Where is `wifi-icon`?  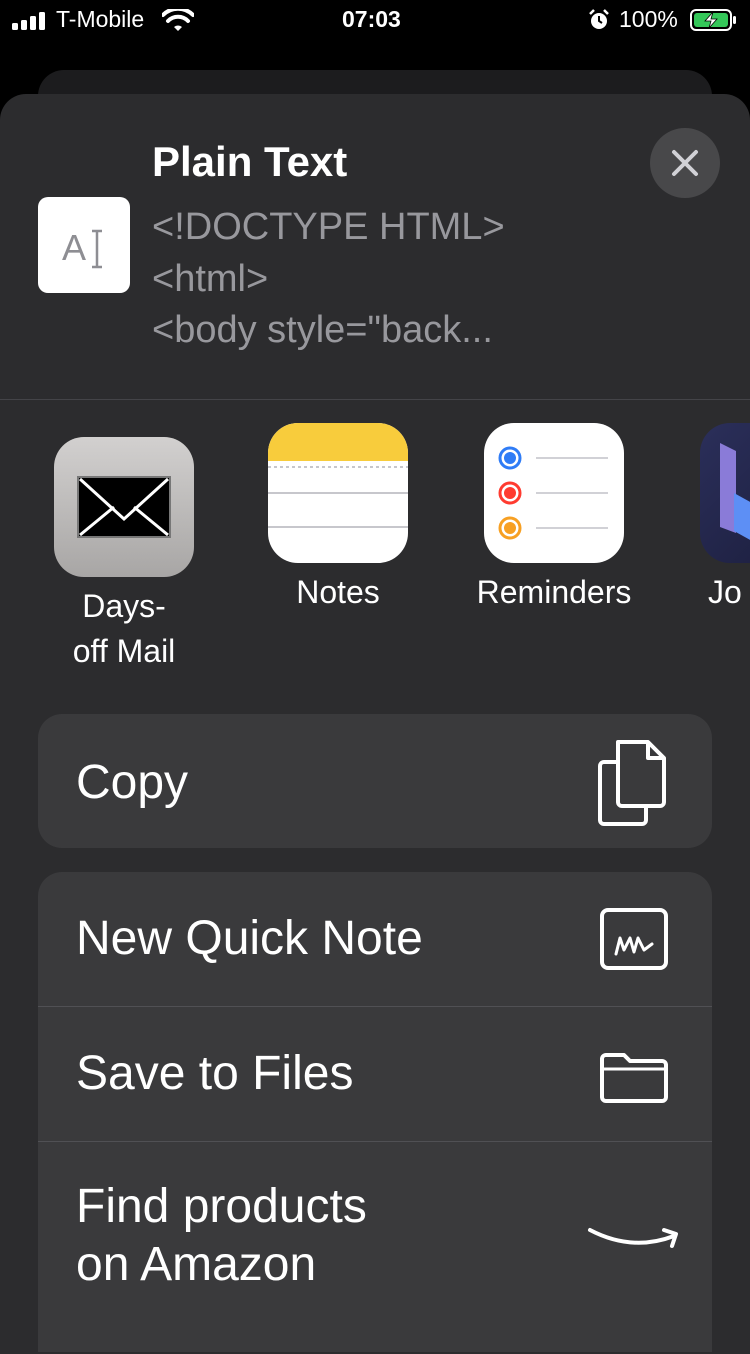 wifi-icon is located at coordinates (178, 20).